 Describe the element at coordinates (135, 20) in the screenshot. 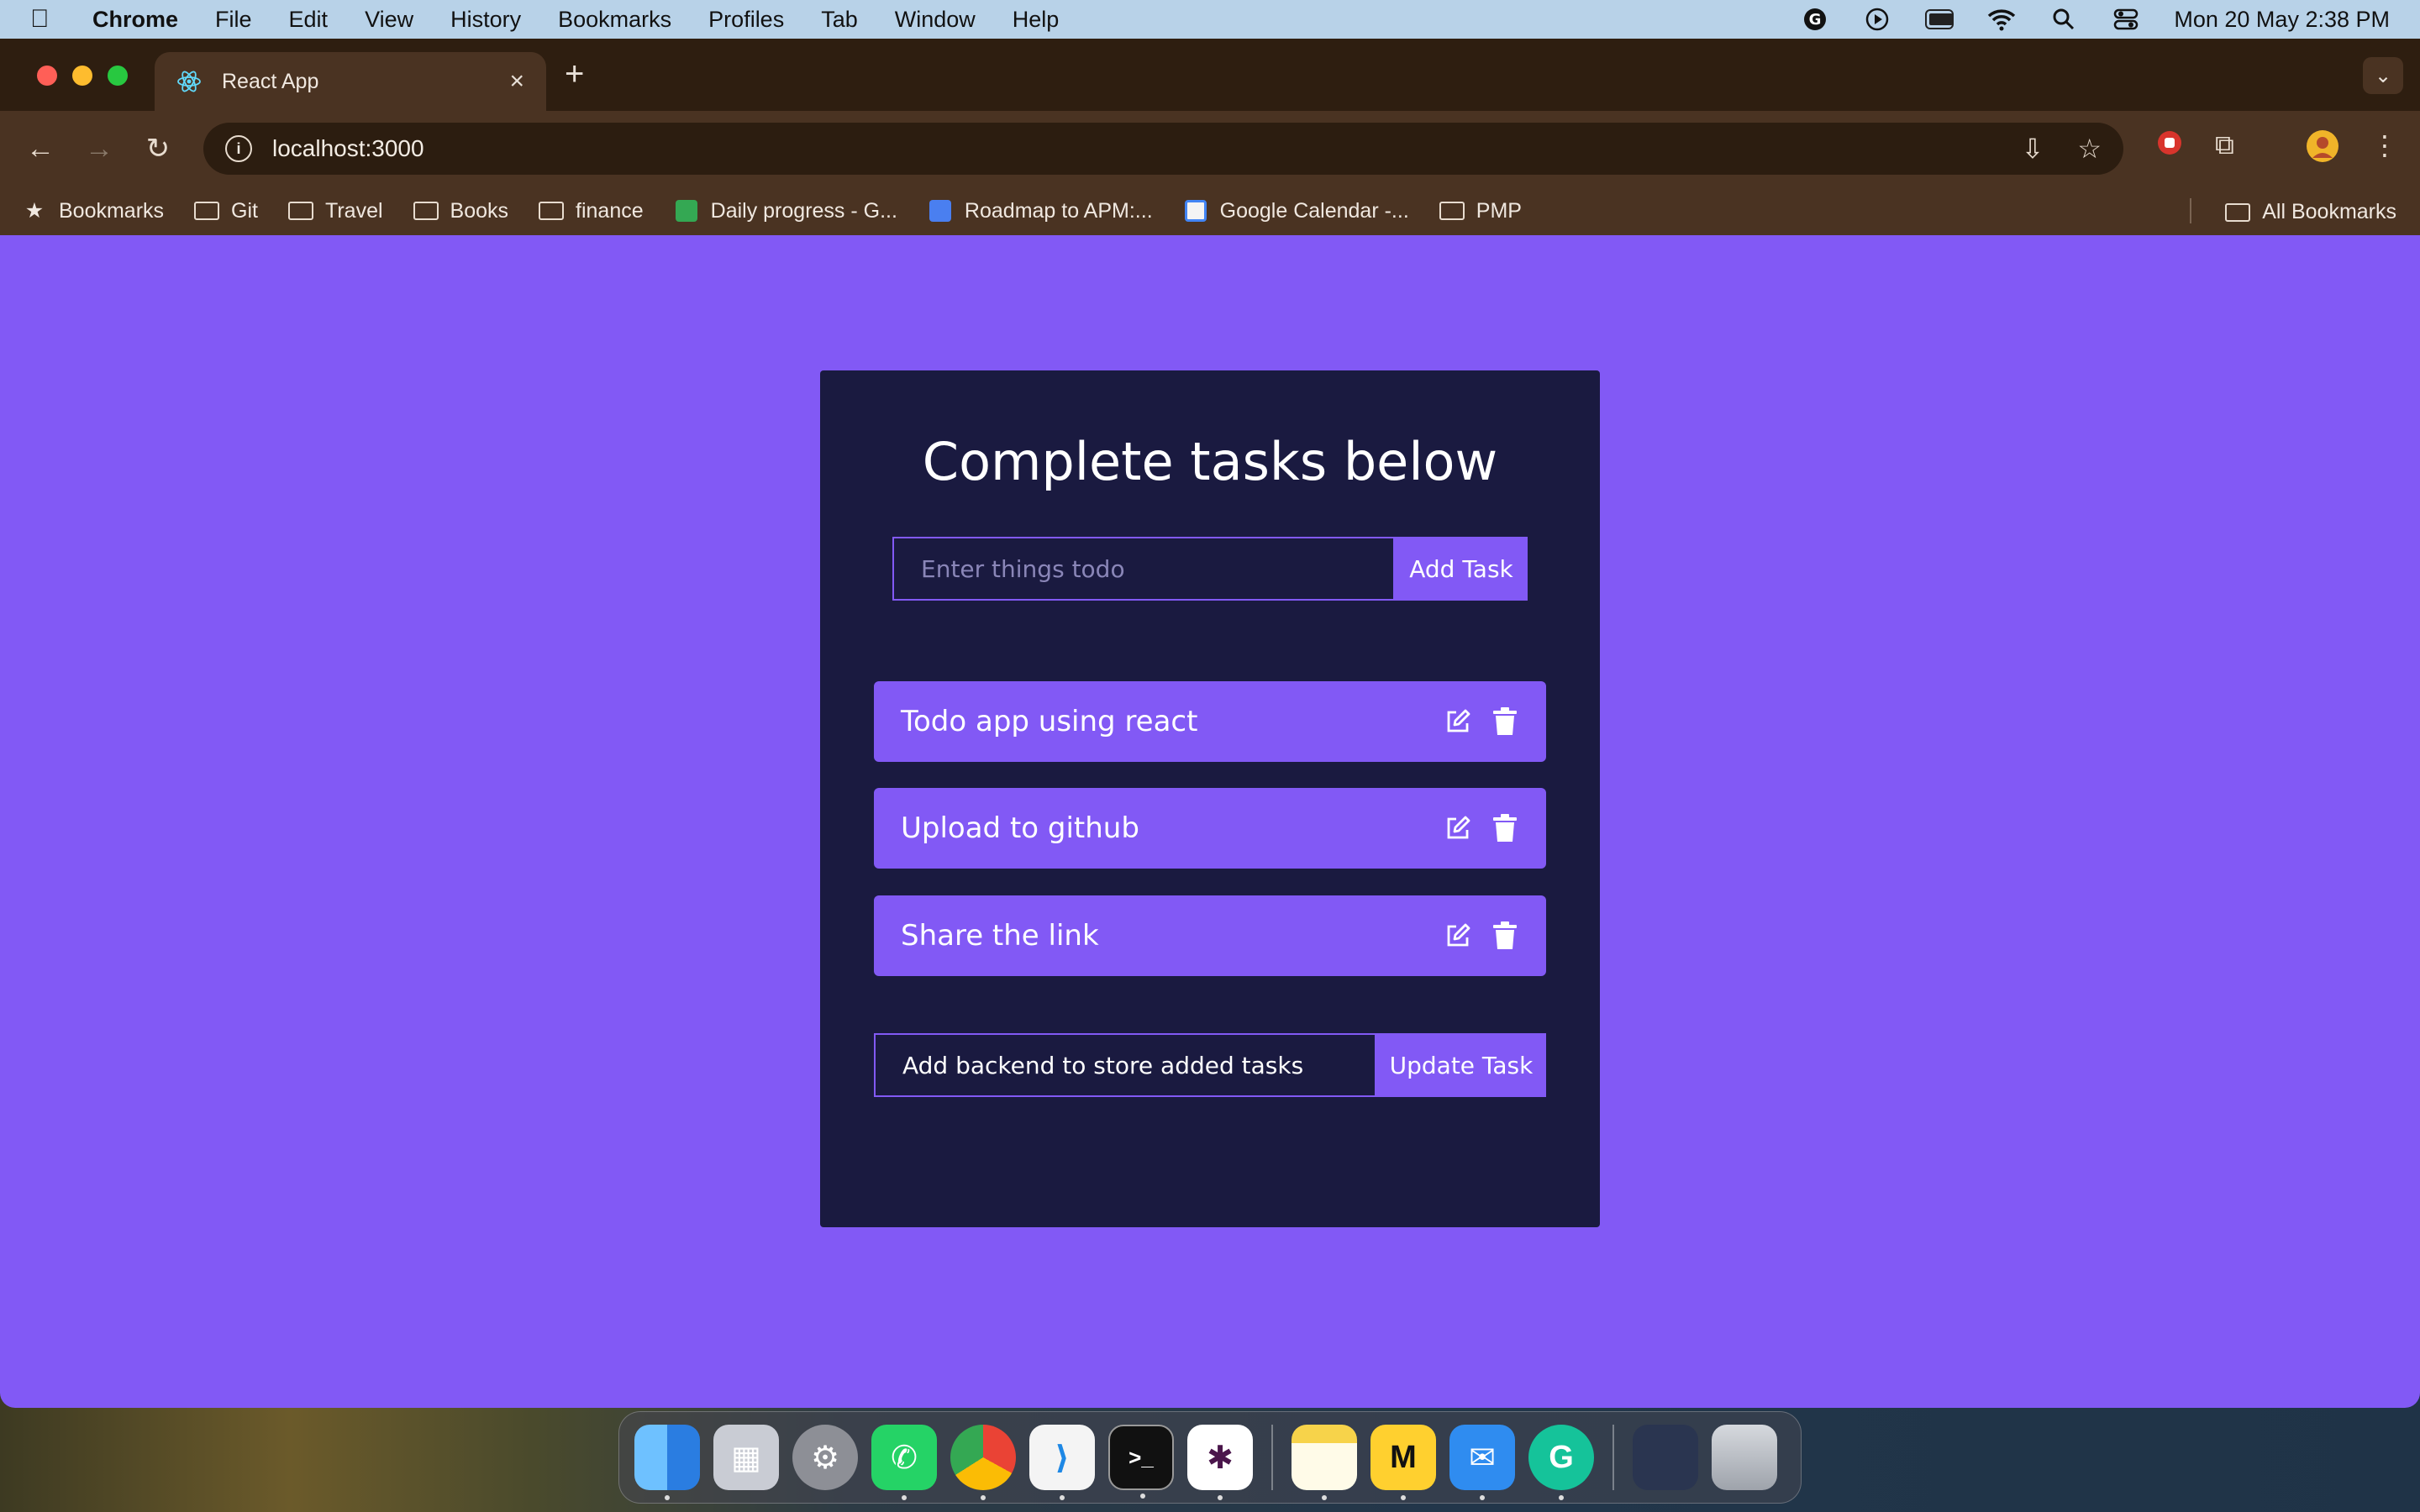

I see `menu-app-name: Chrome` at that location.